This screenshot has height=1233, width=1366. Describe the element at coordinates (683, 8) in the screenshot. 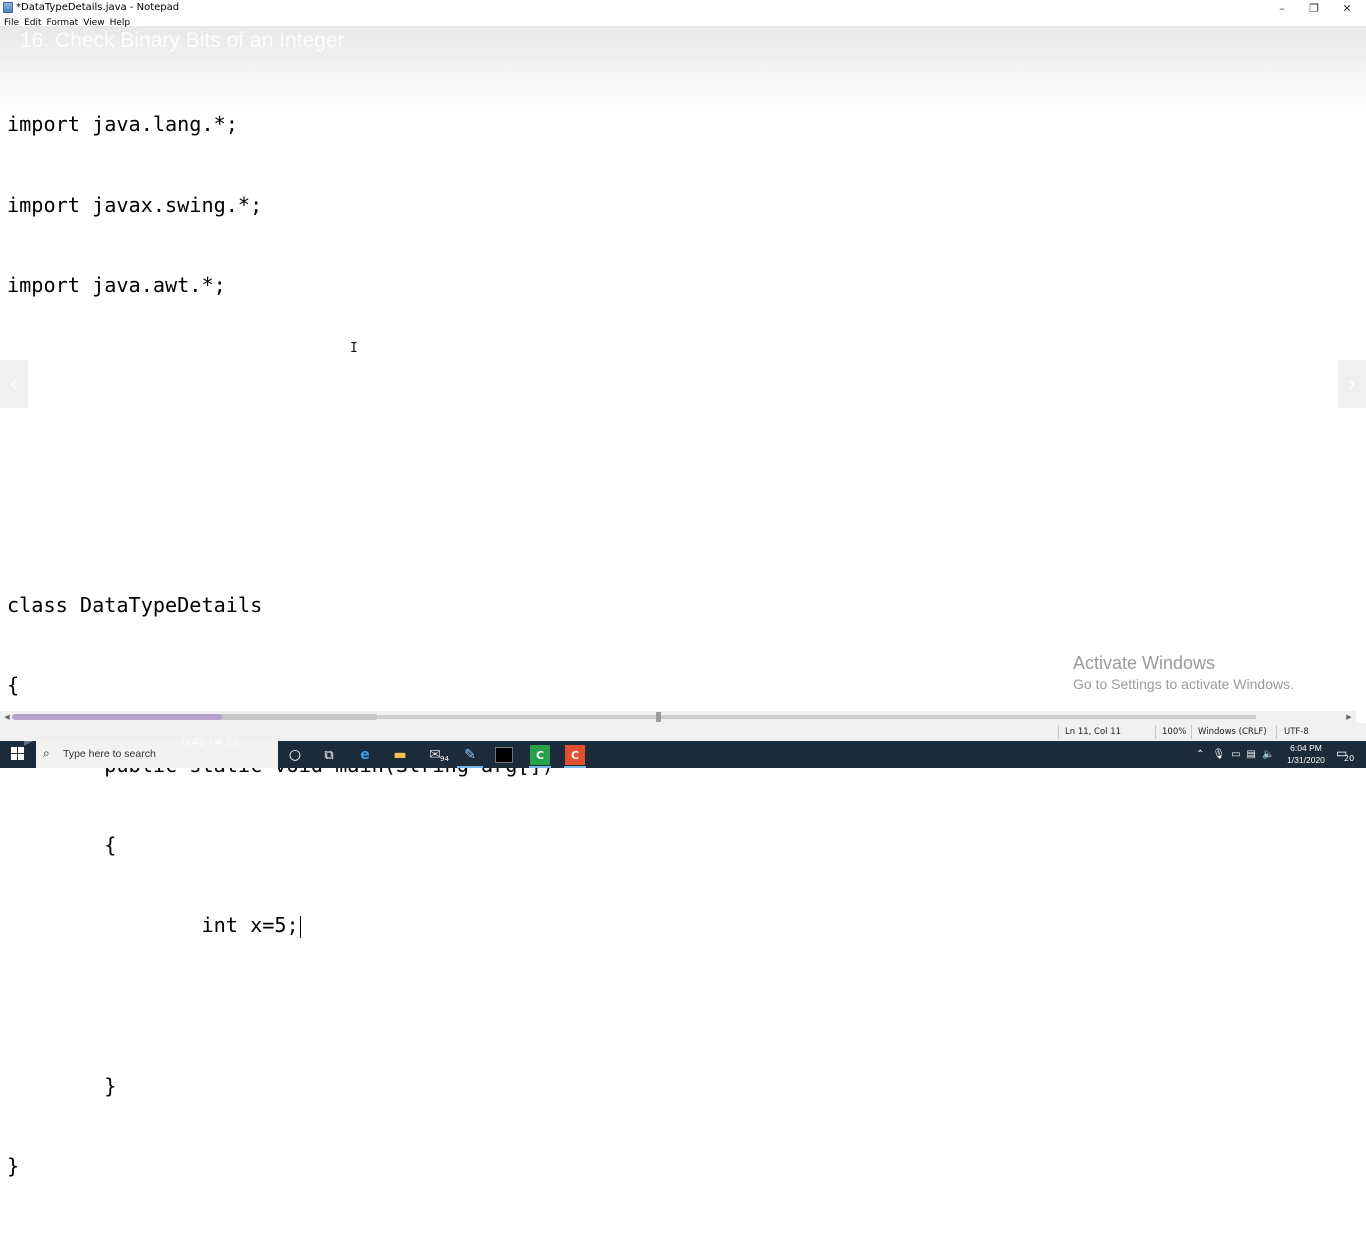

I see `title-bar: *DataTypeDetails.java - Notepad – ❐ ✕` at that location.